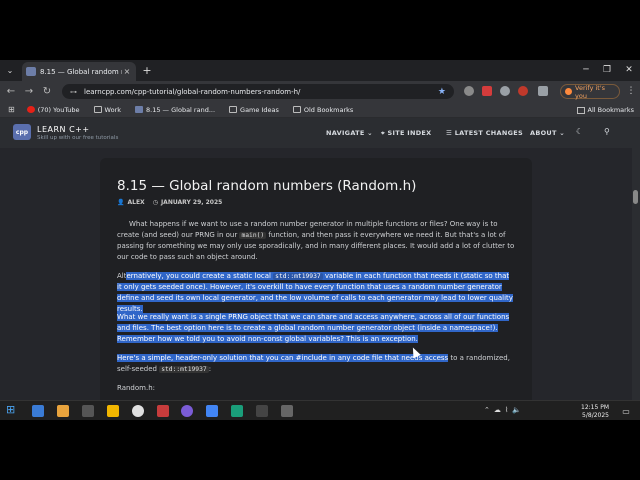  I want to click on restore-button: ❐, so click(607, 70).